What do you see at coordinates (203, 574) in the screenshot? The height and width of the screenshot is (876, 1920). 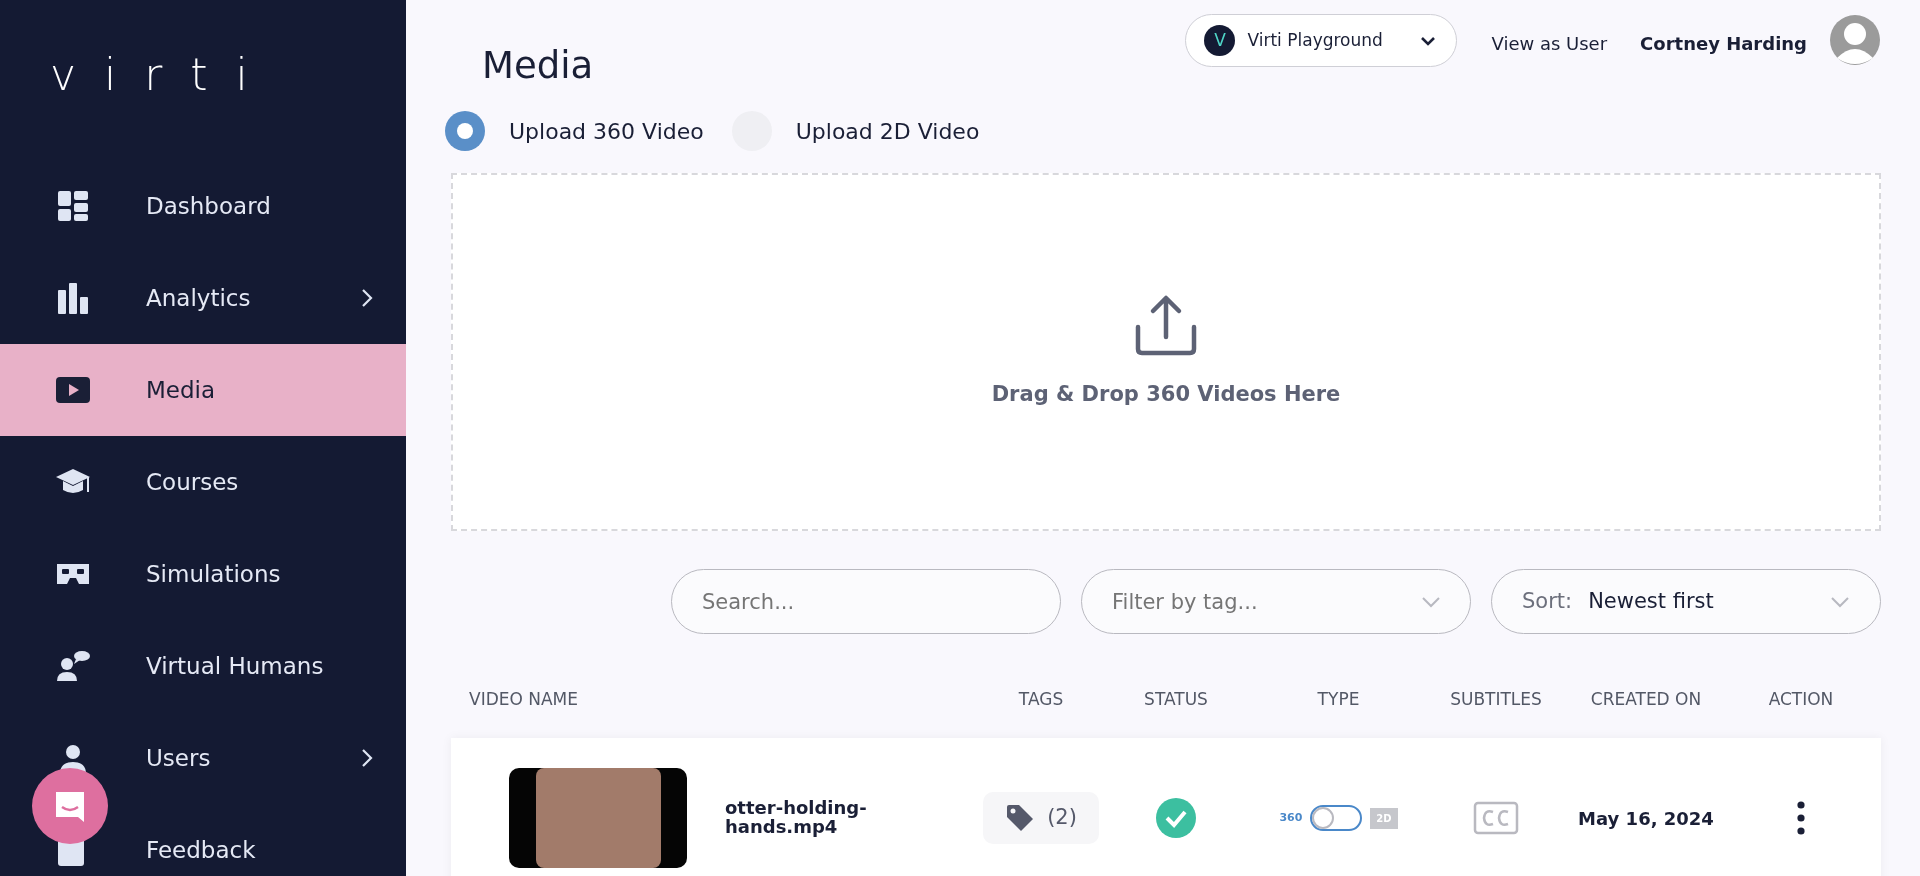 I see `nav-item: Simulations` at bounding box center [203, 574].